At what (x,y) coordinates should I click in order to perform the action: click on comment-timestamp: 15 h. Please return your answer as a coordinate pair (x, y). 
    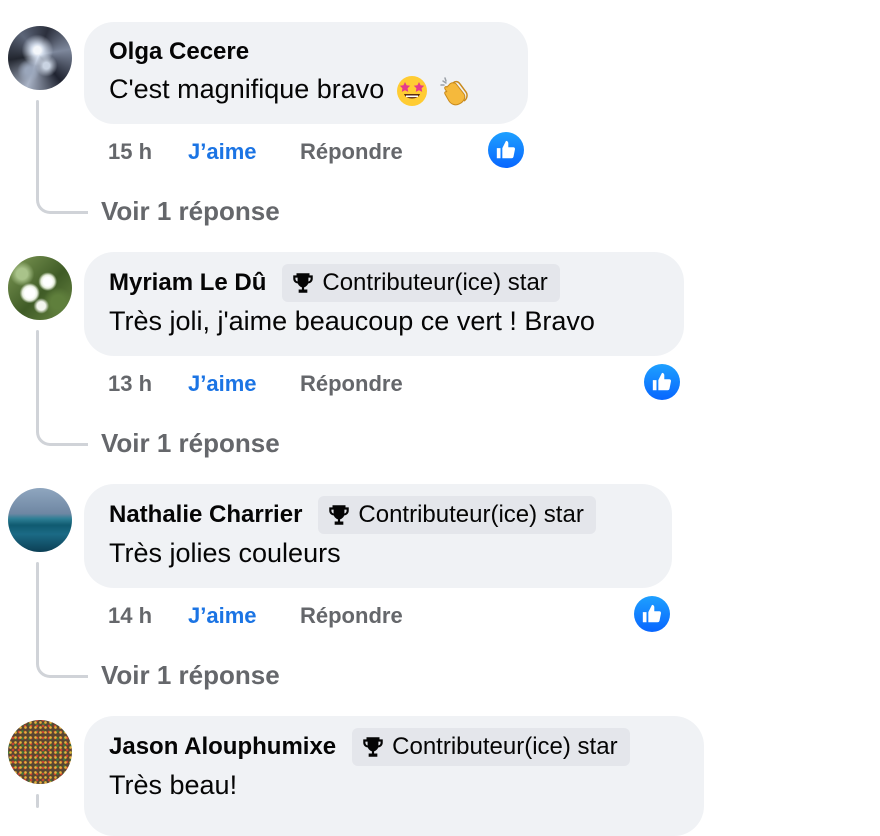
    Looking at the image, I should click on (148, 152).